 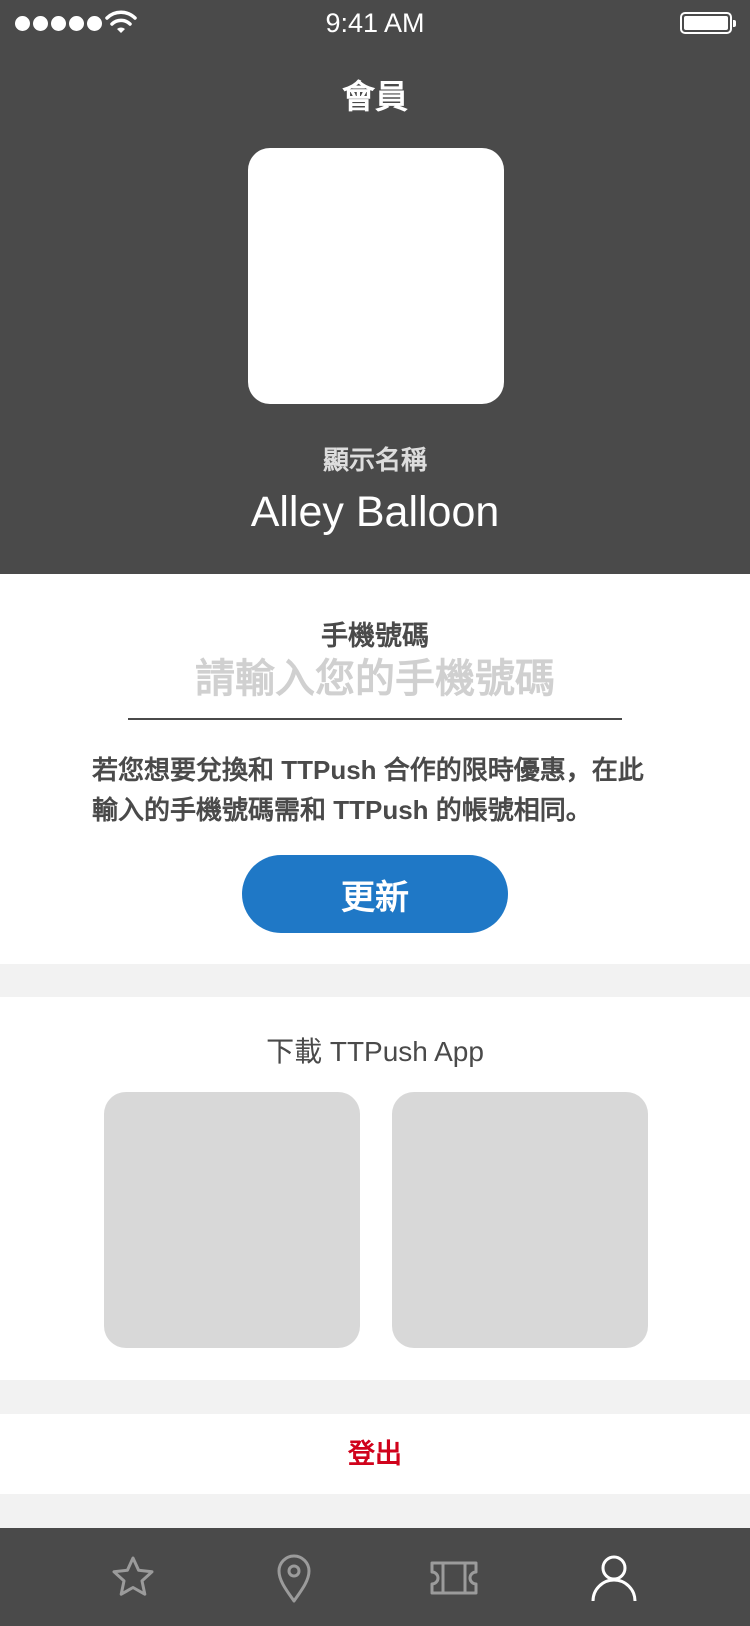 What do you see at coordinates (376, 276) in the screenshot?
I see `avatar` at bounding box center [376, 276].